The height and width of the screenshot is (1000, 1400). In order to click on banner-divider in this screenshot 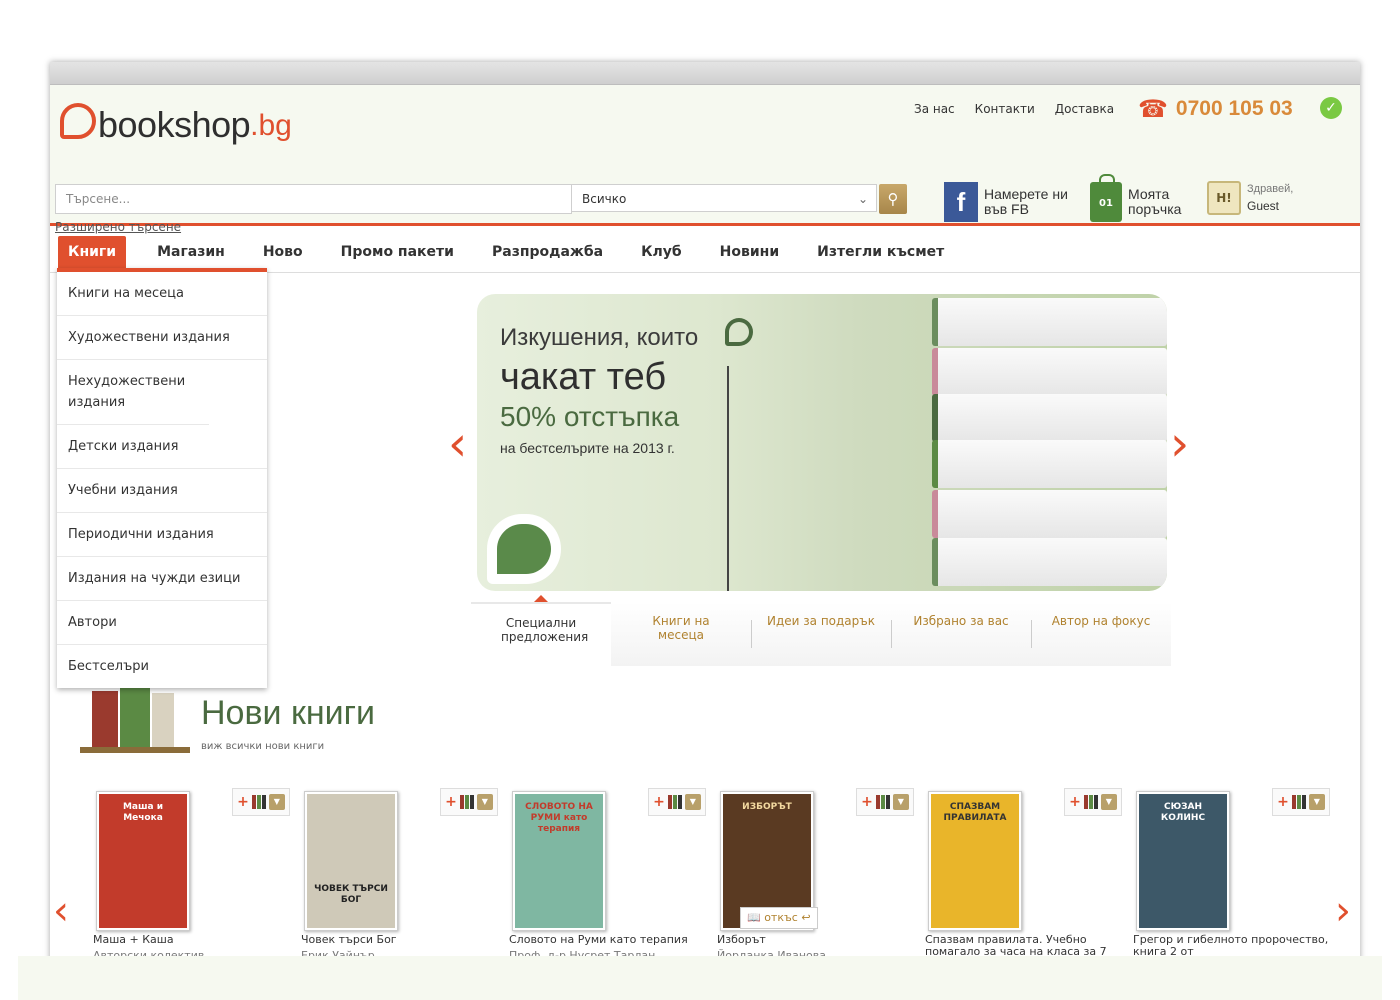, I will do `click(728, 478)`.